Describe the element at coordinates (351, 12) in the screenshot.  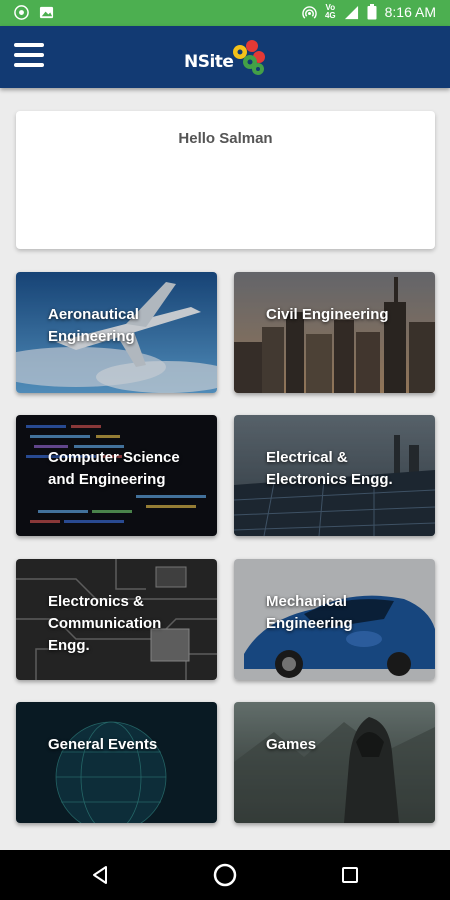
I see `signal-icon` at that location.